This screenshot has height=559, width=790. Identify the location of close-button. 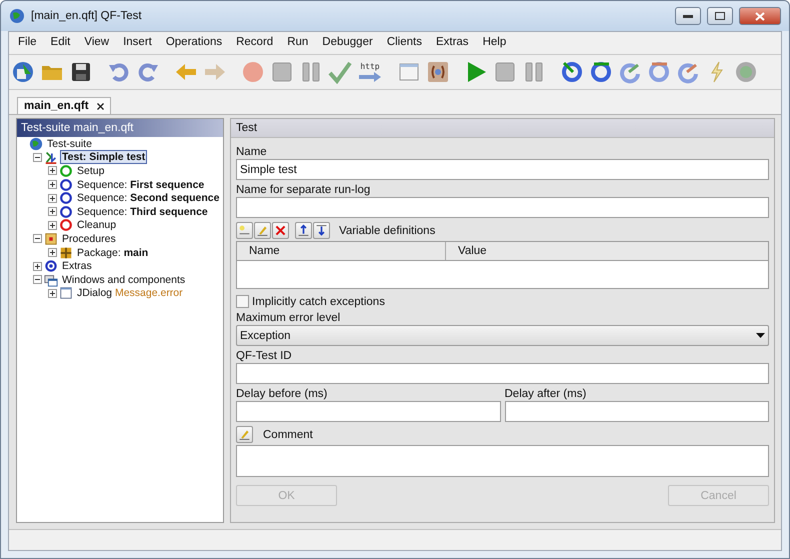
(760, 16).